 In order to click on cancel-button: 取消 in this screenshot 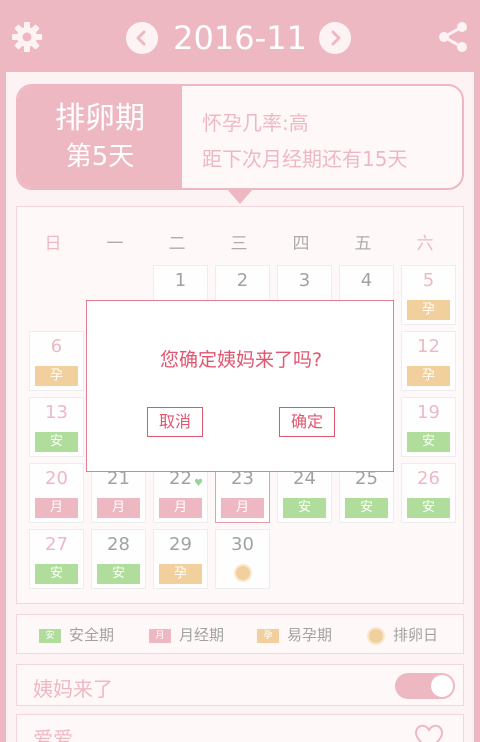, I will do `click(175, 422)`.